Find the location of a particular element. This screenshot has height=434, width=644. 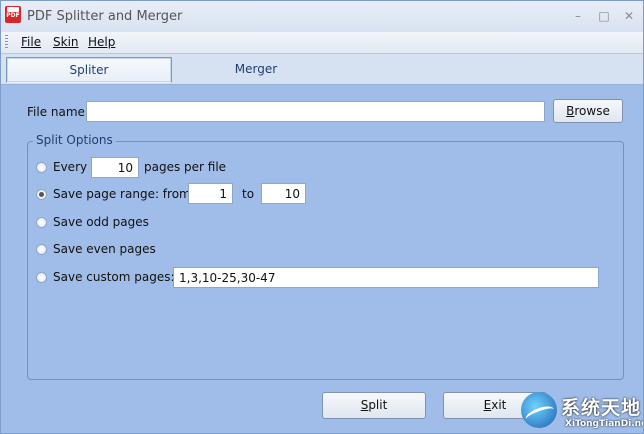

menu-skin-label: Skin is located at coordinates (66, 42).